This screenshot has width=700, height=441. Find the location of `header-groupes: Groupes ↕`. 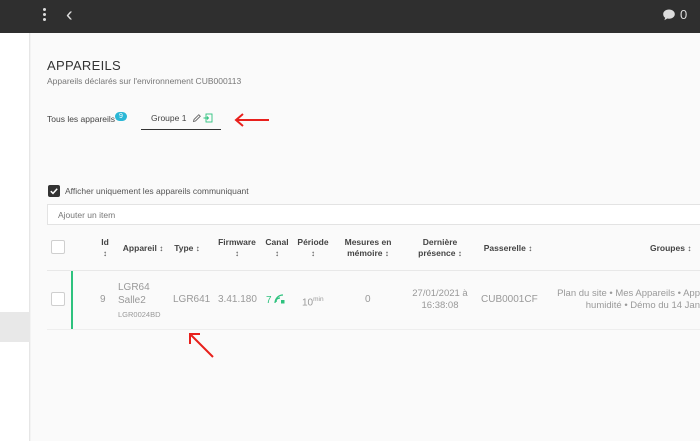

header-groupes: Groupes ↕ is located at coordinates (675, 248).